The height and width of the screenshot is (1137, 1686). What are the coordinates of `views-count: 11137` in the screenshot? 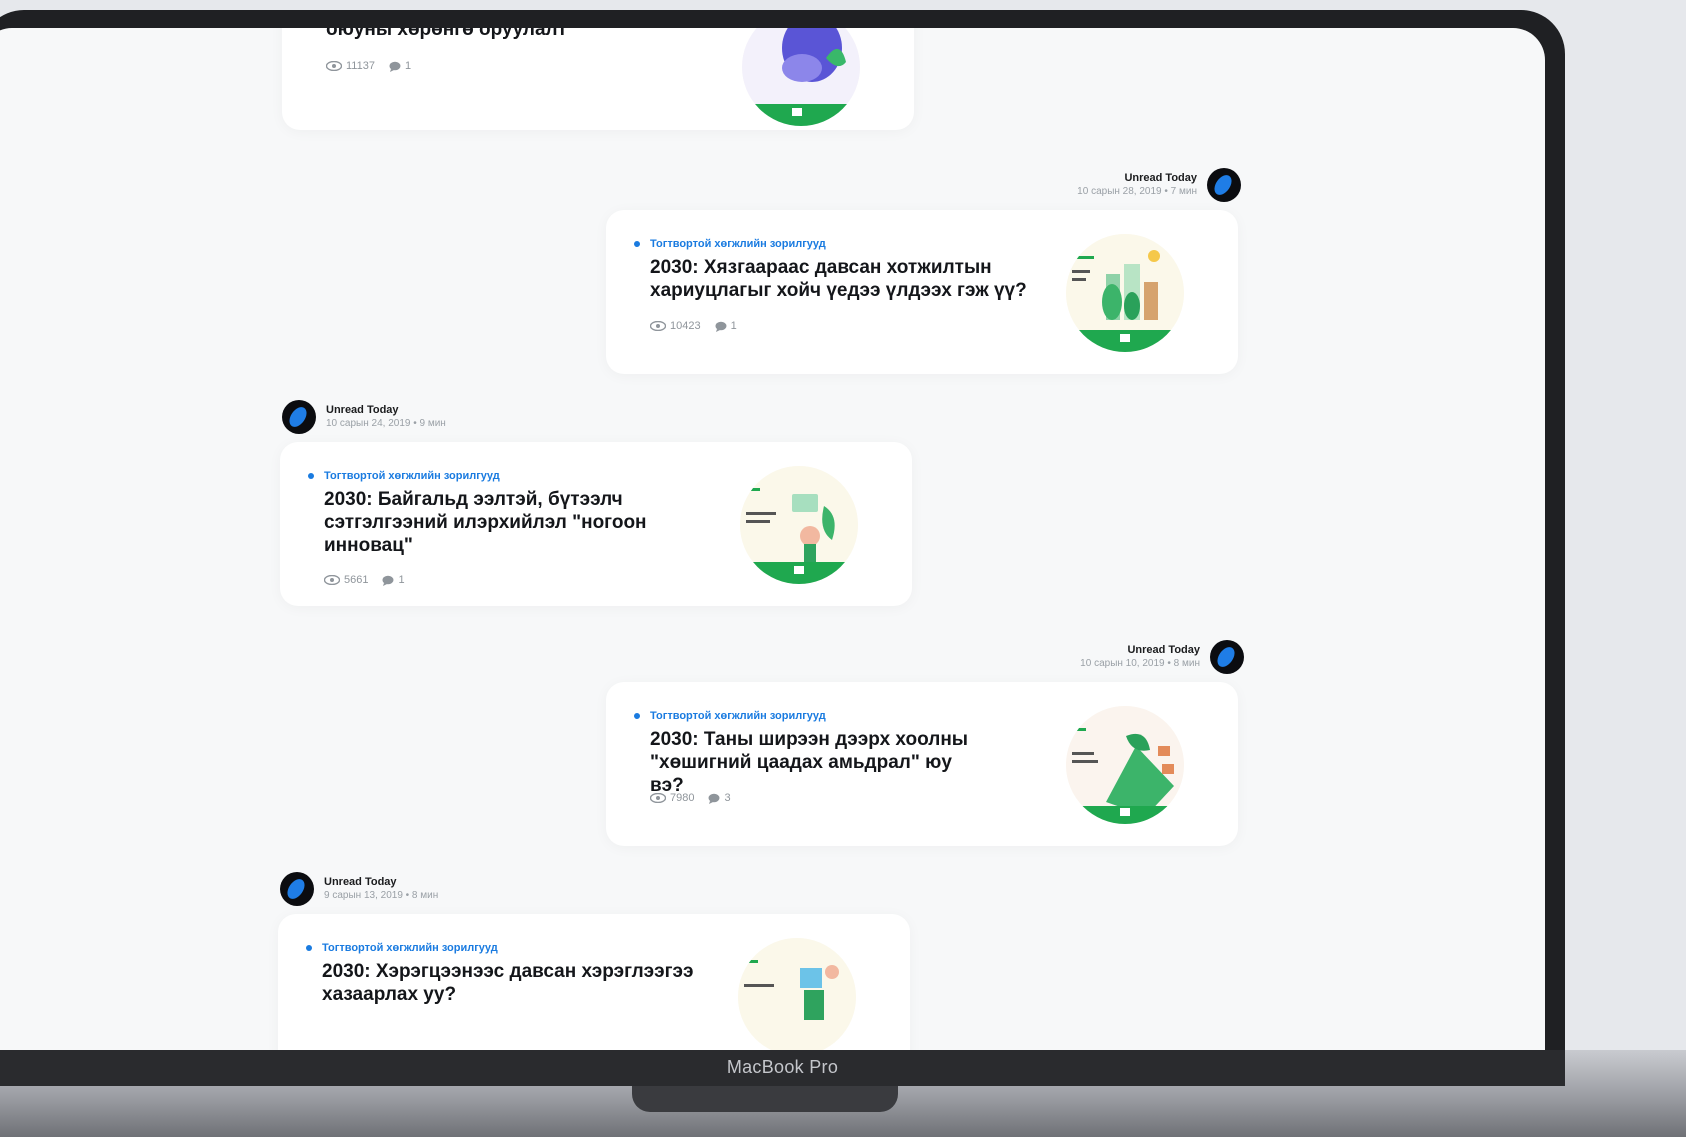 It's located at (360, 66).